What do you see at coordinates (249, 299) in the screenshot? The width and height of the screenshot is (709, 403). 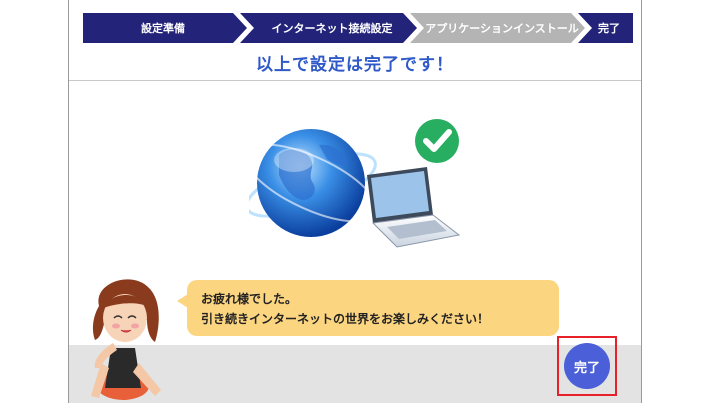 I see `message-line-1: お疲れ様でした。` at bounding box center [249, 299].